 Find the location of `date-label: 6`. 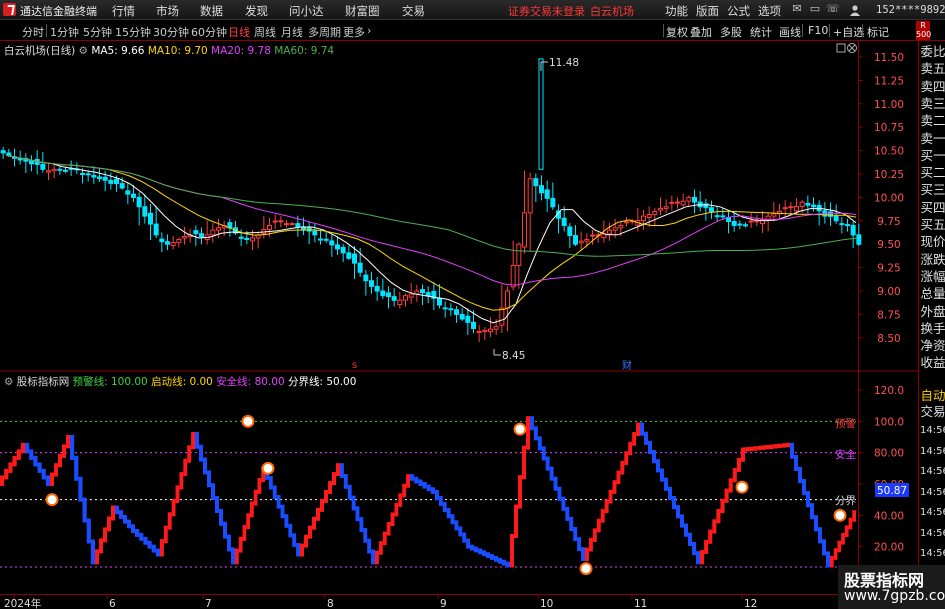

date-label: 6 is located at coordinates (112, 603).